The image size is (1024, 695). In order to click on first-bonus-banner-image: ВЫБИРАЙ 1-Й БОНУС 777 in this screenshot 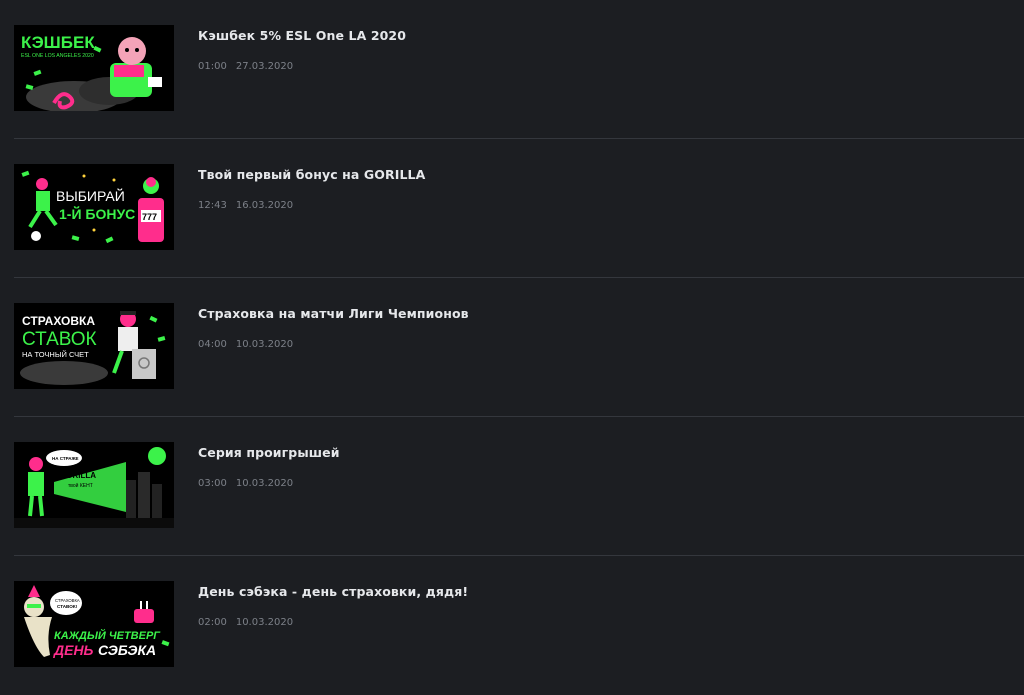, I will do `click(94, 207)`.